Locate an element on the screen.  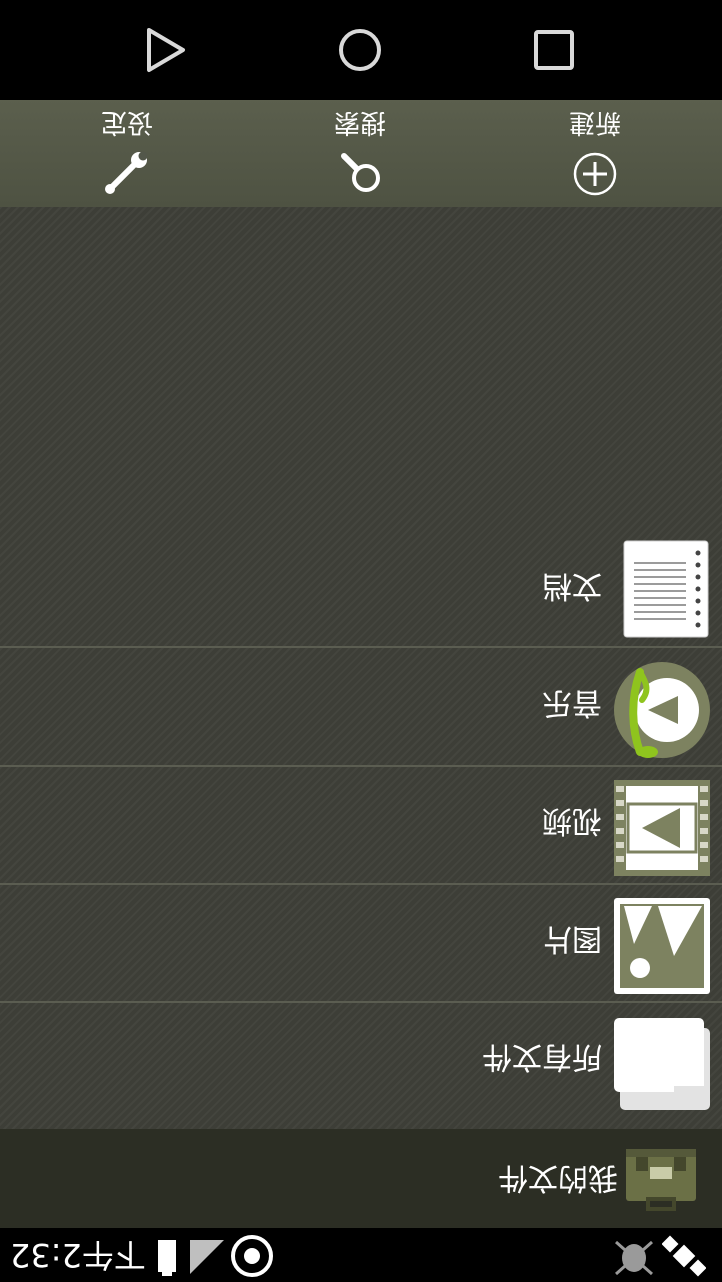
category-label: 音乐 is located at coordinates (572, 702).